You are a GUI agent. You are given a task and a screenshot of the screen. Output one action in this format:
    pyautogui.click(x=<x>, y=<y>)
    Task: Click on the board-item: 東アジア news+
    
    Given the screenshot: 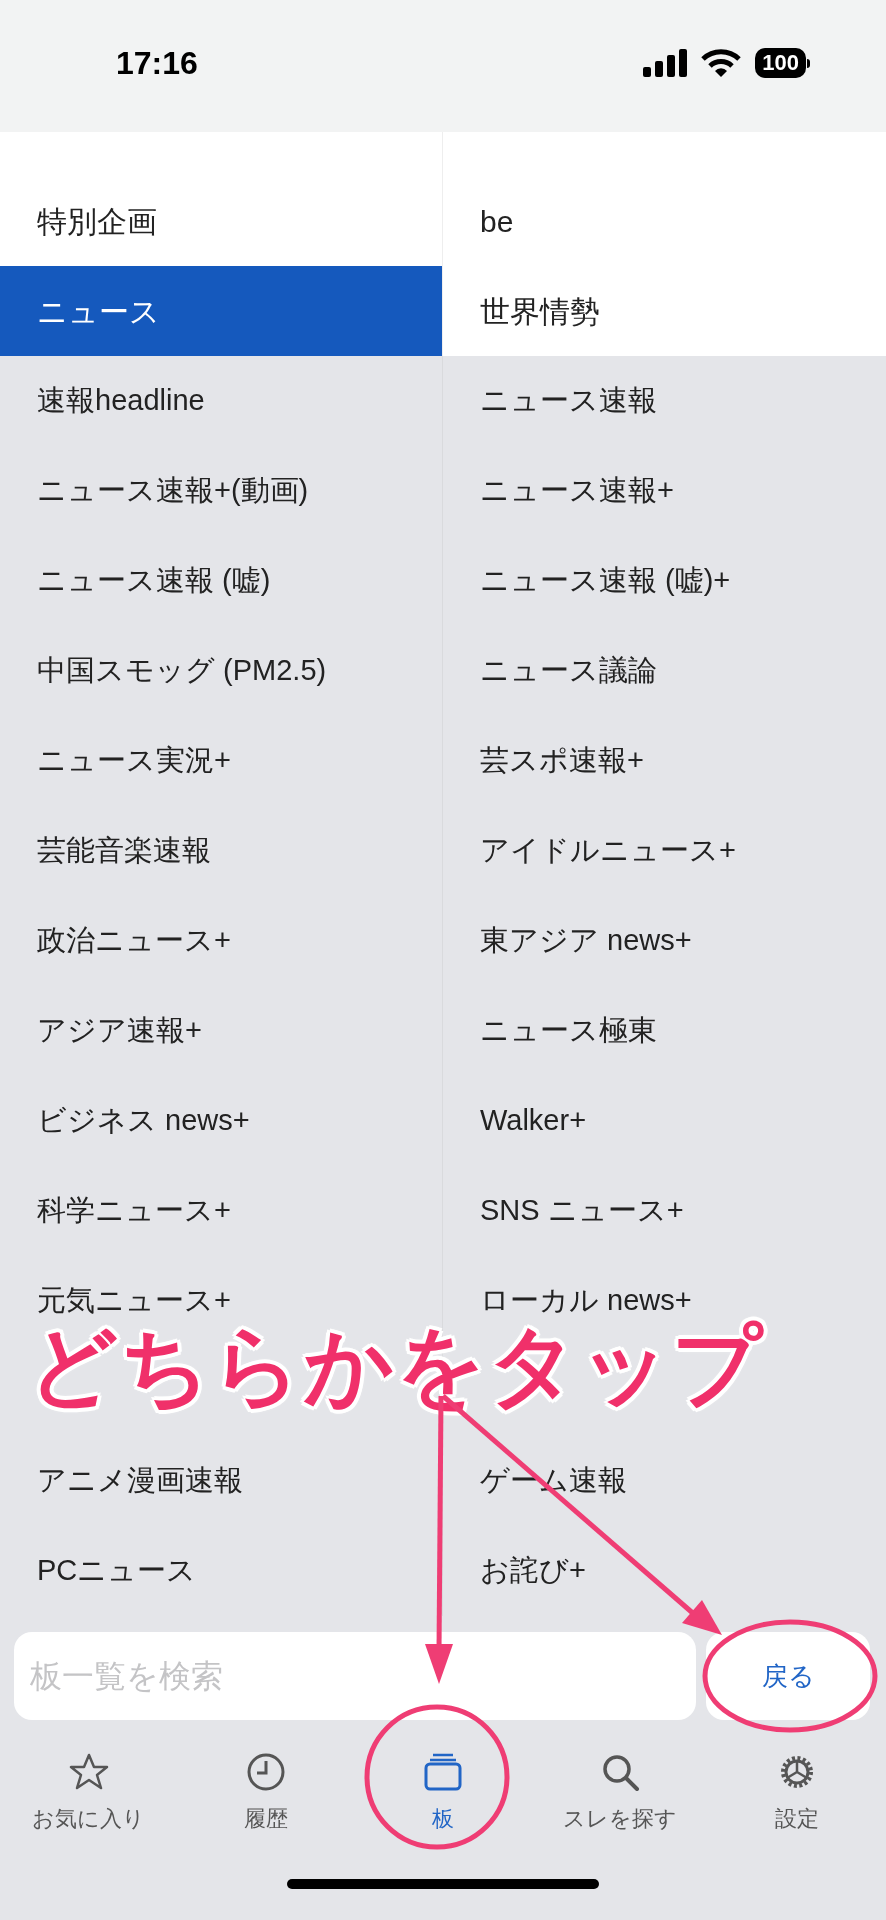 What is the action you would take?
    pyautogui.click(x=664, y=941)
    